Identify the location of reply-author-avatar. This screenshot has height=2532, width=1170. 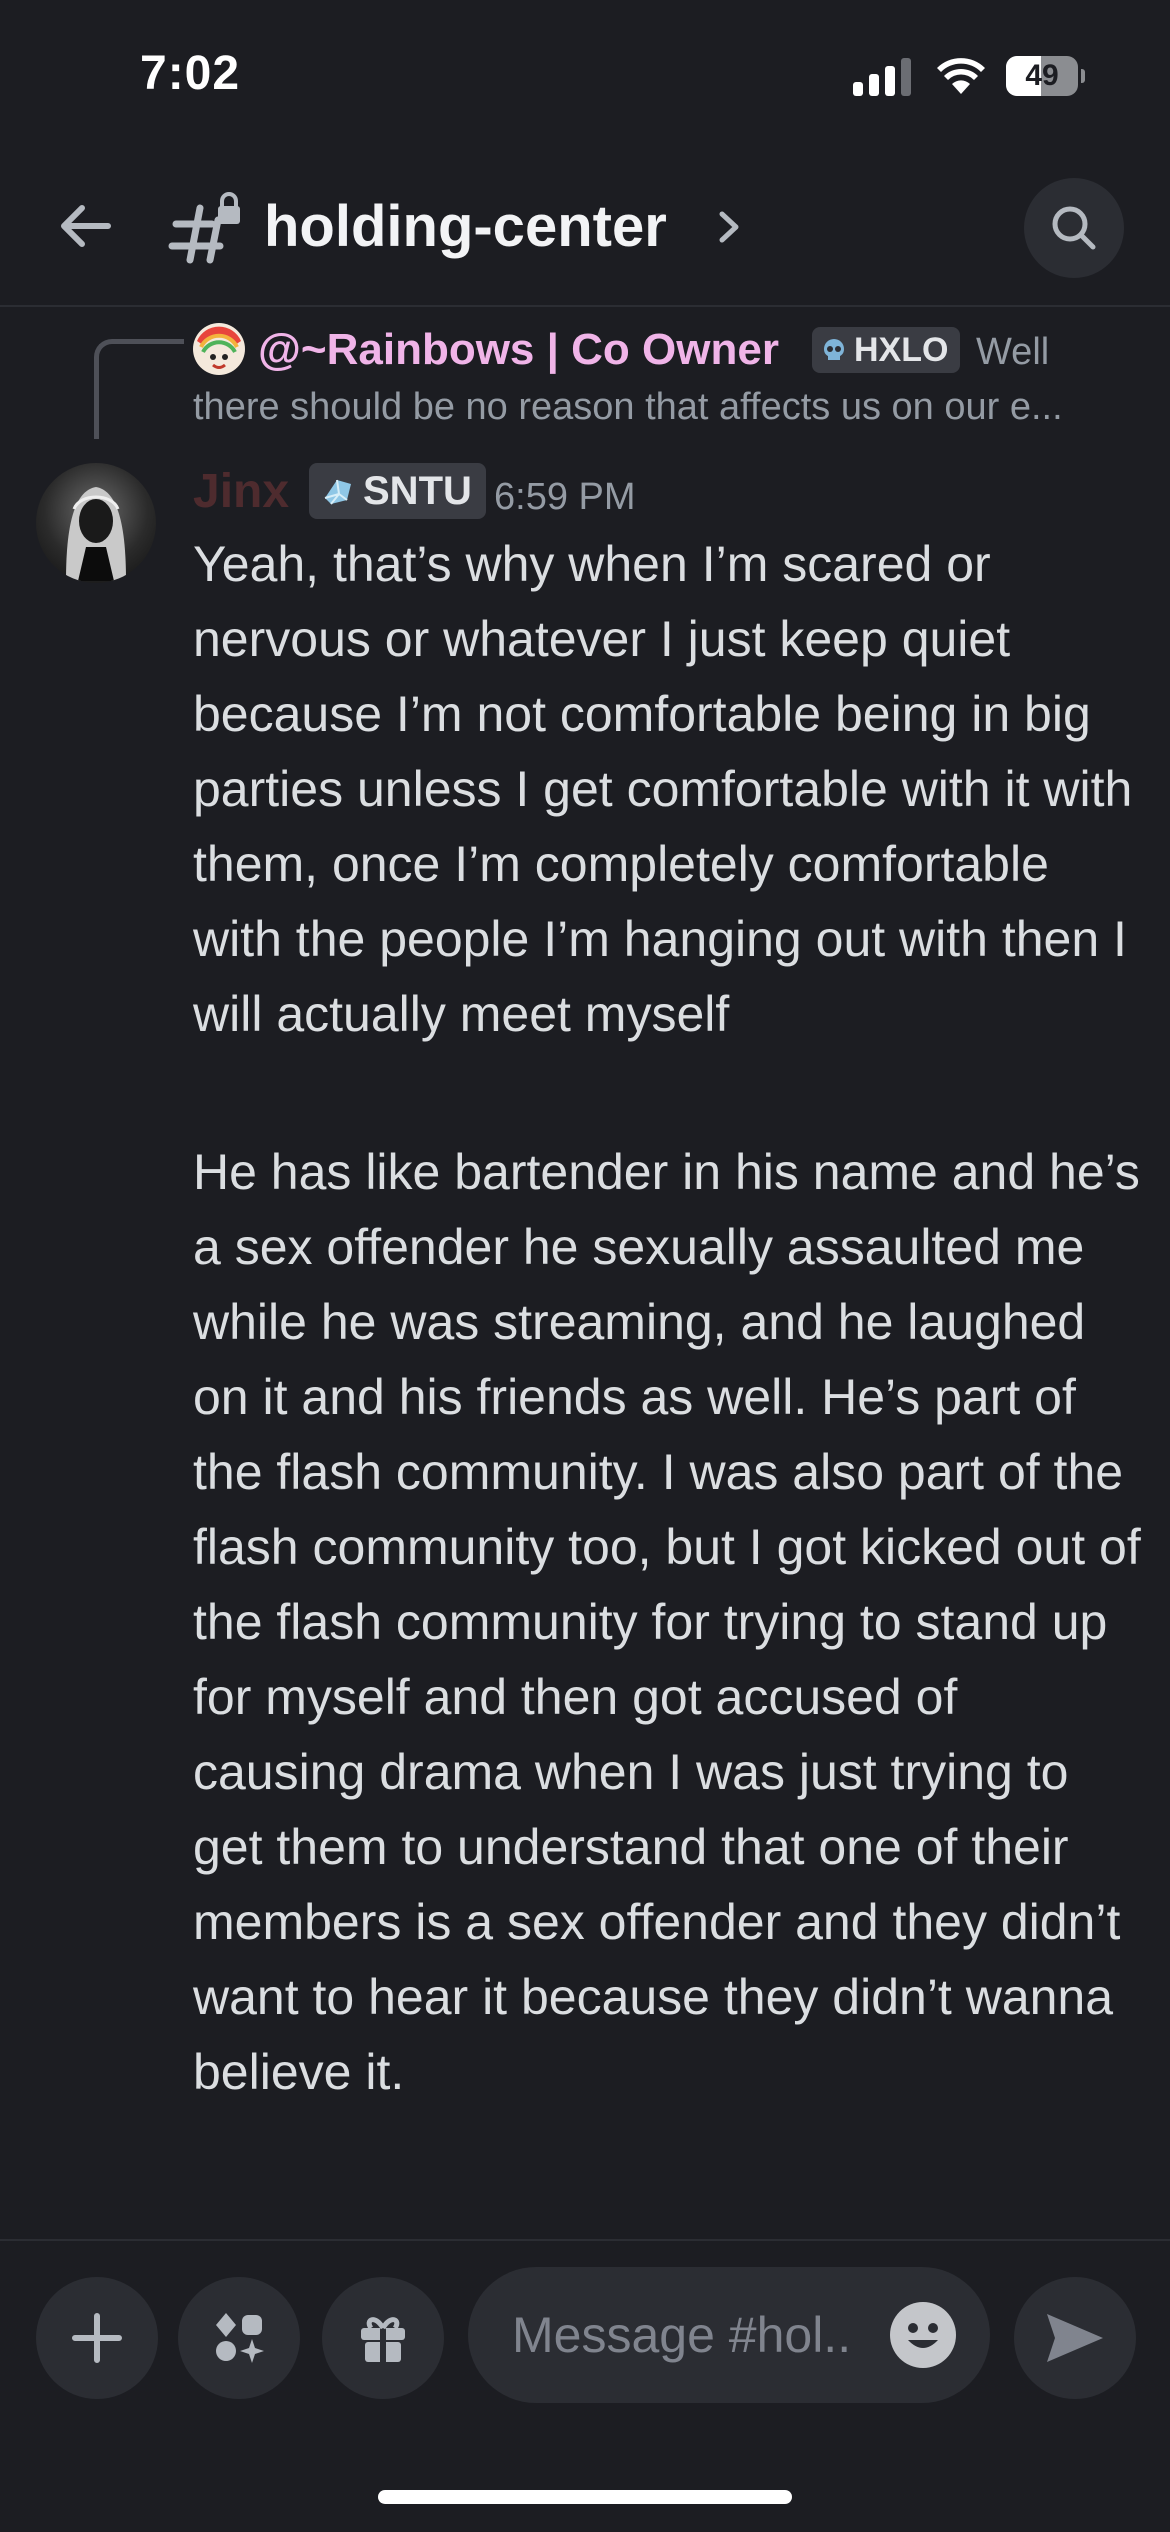
(219, 349).